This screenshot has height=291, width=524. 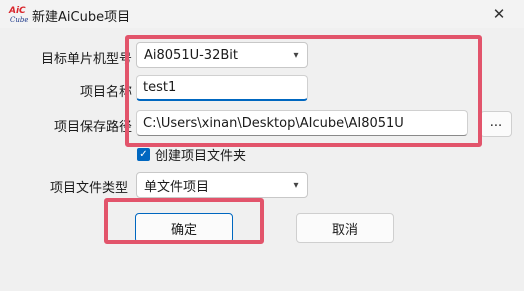 What do you see at coordinates (86, 59) in the screenshot?
I see `mcu-model-label: 目标单片机型号` at bounding box center [86, 59].